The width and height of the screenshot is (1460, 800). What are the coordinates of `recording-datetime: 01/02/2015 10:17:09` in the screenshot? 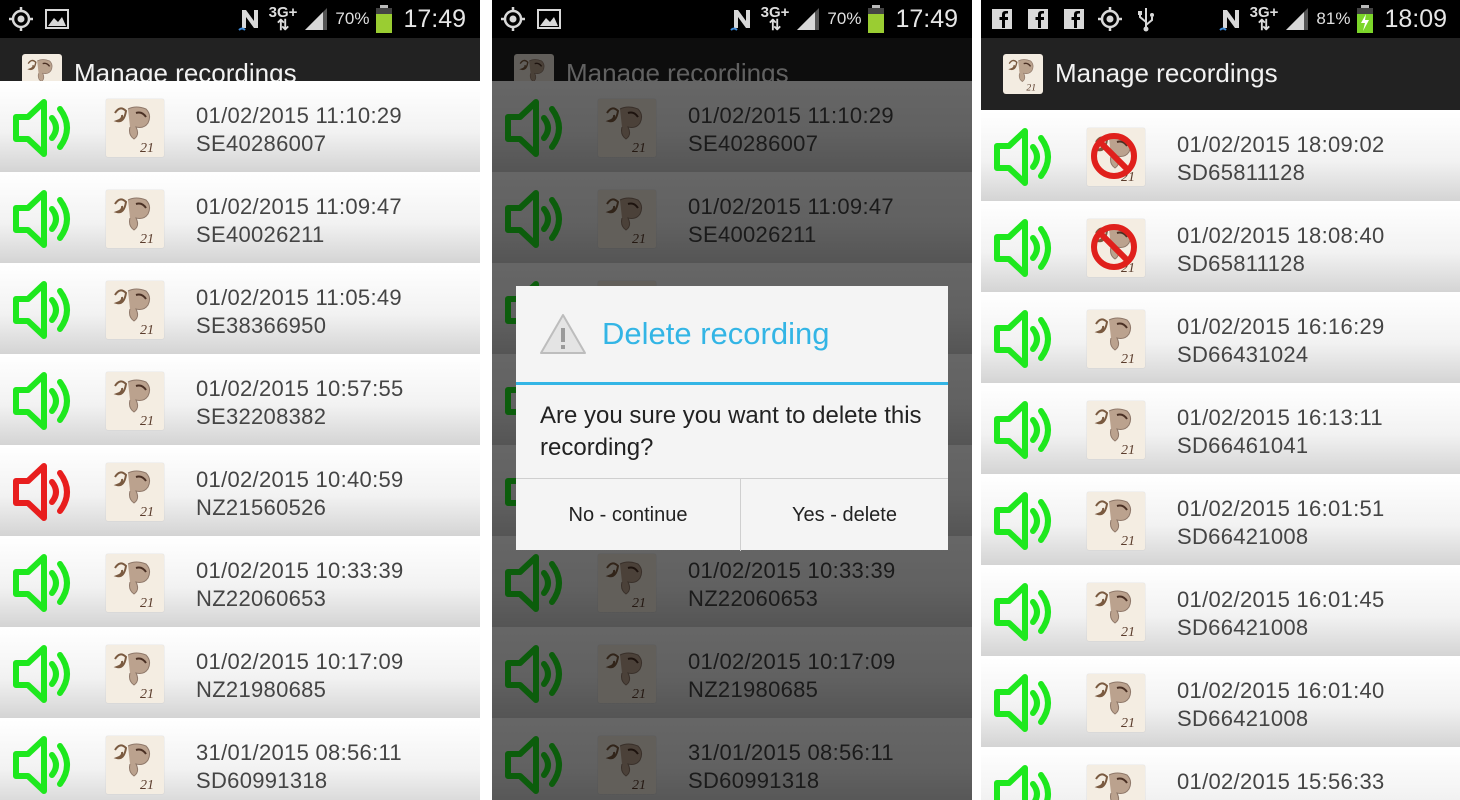 It's located at (300, 661).